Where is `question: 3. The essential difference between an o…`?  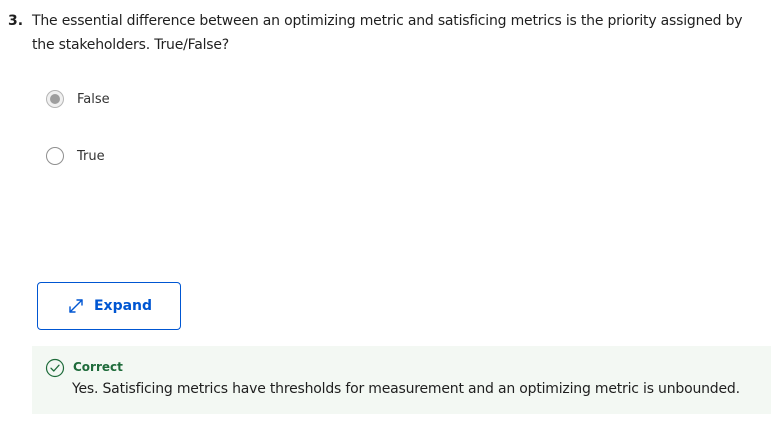 question: 3. The essential difference between an o… is located at coordinates (382, 33).